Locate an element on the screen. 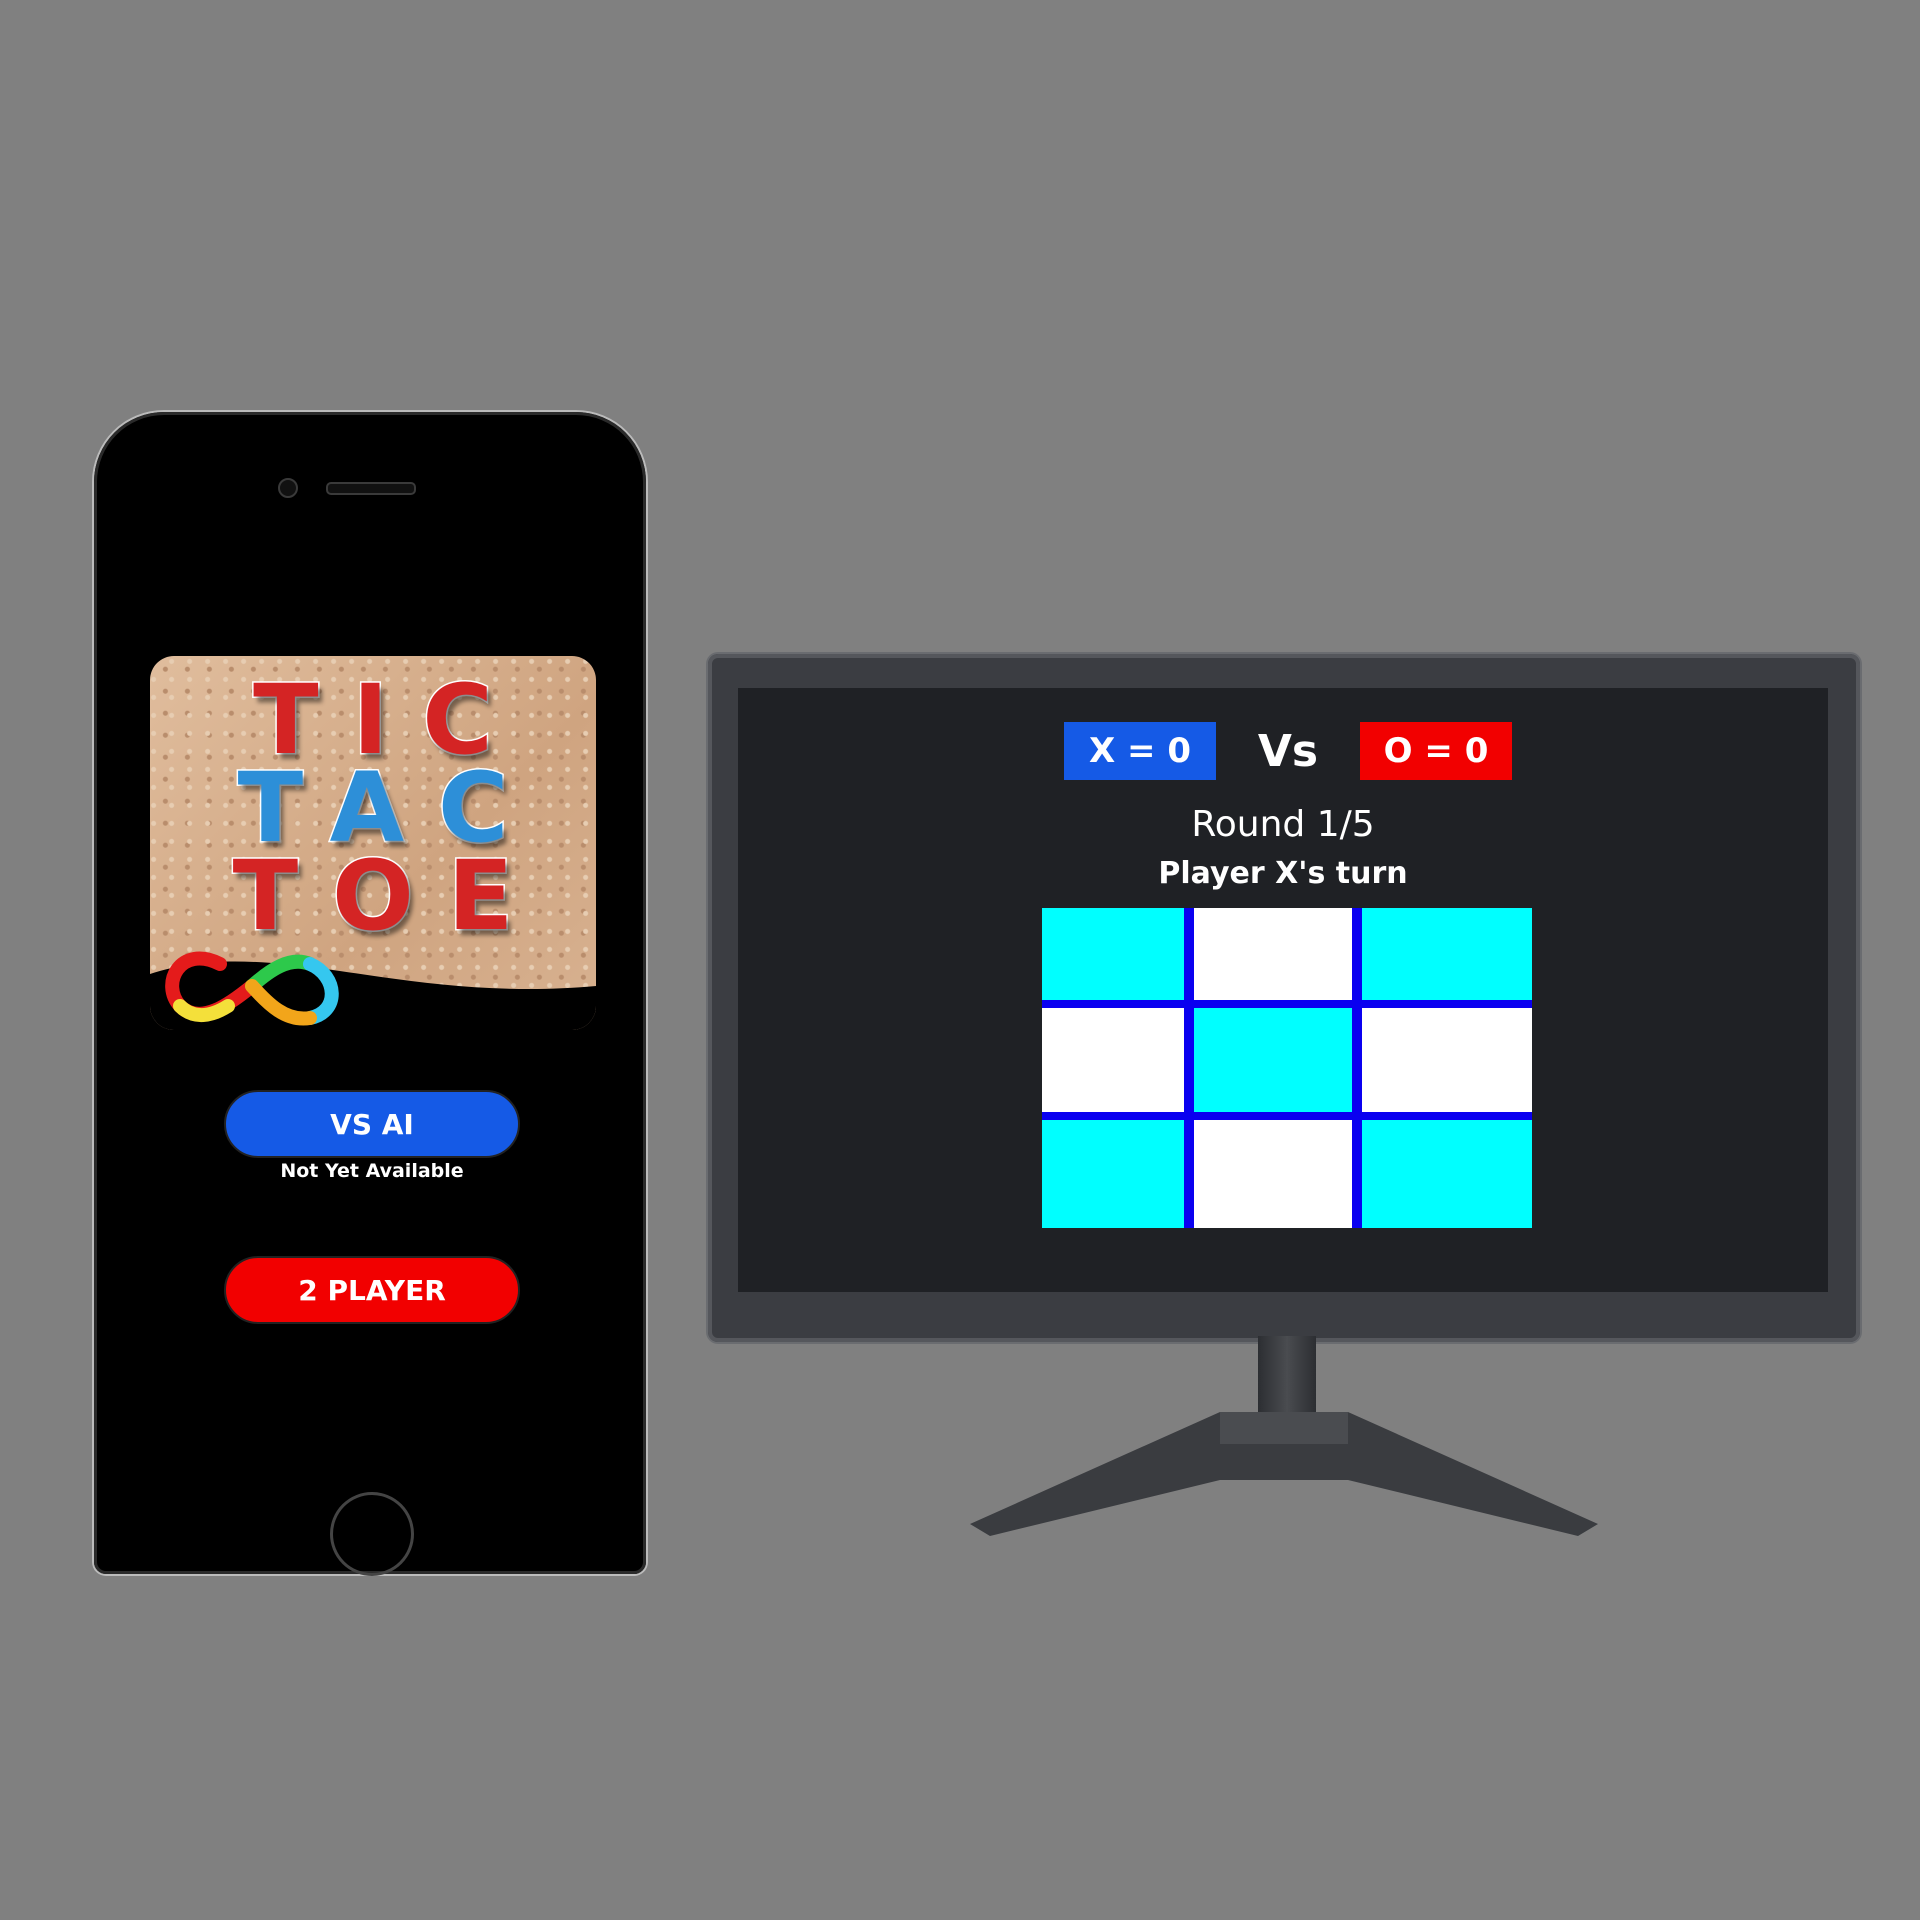  infinity-logo-icon is located at coordinates (373, 990).